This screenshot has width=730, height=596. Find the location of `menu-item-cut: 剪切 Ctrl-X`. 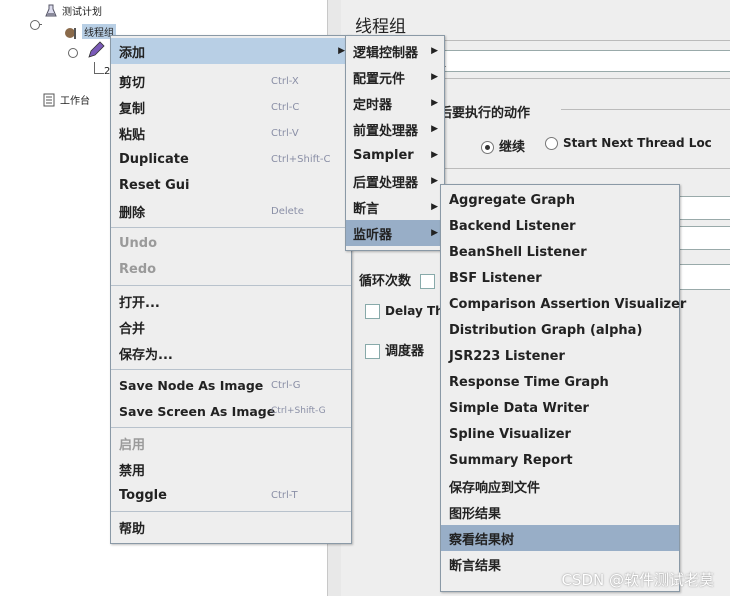

menu-item-cut: 剪切 Ctrl-X is located at coordinates (231, 81).